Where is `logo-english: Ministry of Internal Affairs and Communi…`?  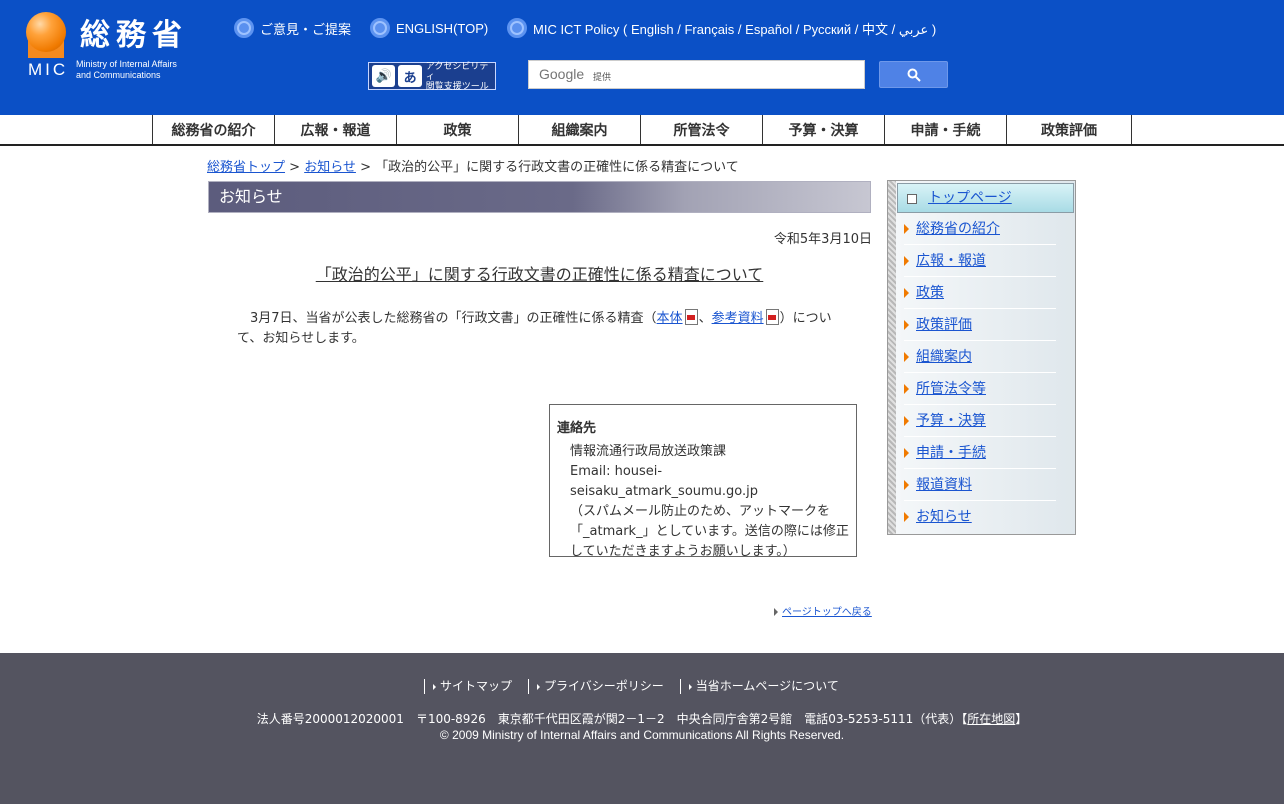
logo-english: Ministry of Internal Affairs and Communi… is located at coordinates (126, 70).